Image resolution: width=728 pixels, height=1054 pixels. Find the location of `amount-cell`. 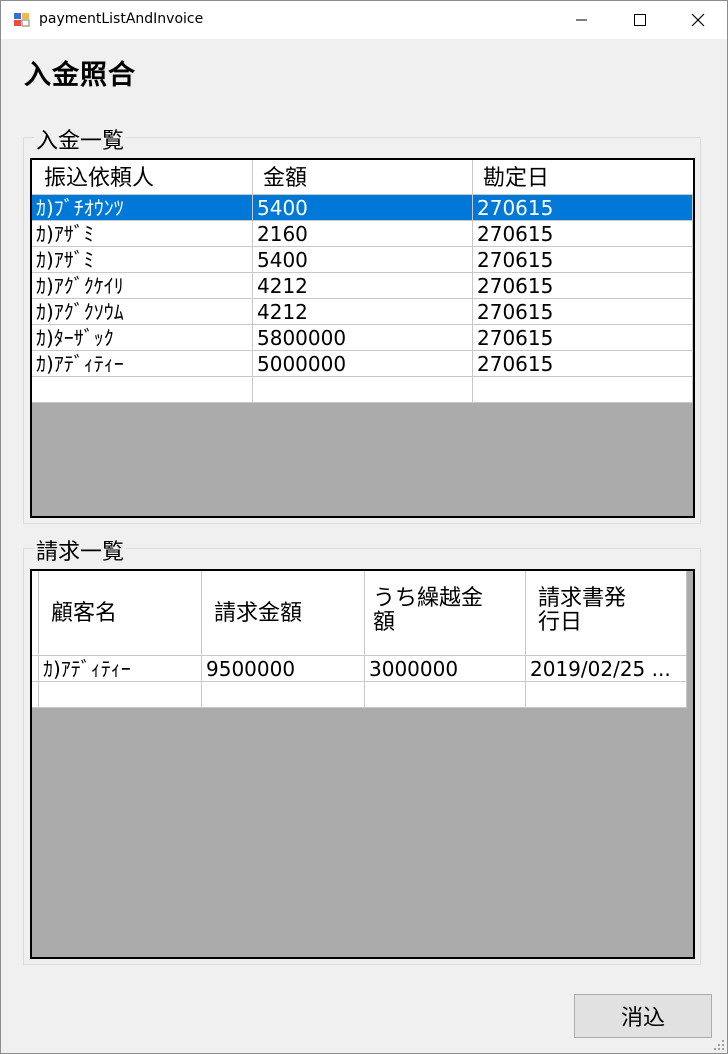

amount-cell is located at coordinates (363, 390).